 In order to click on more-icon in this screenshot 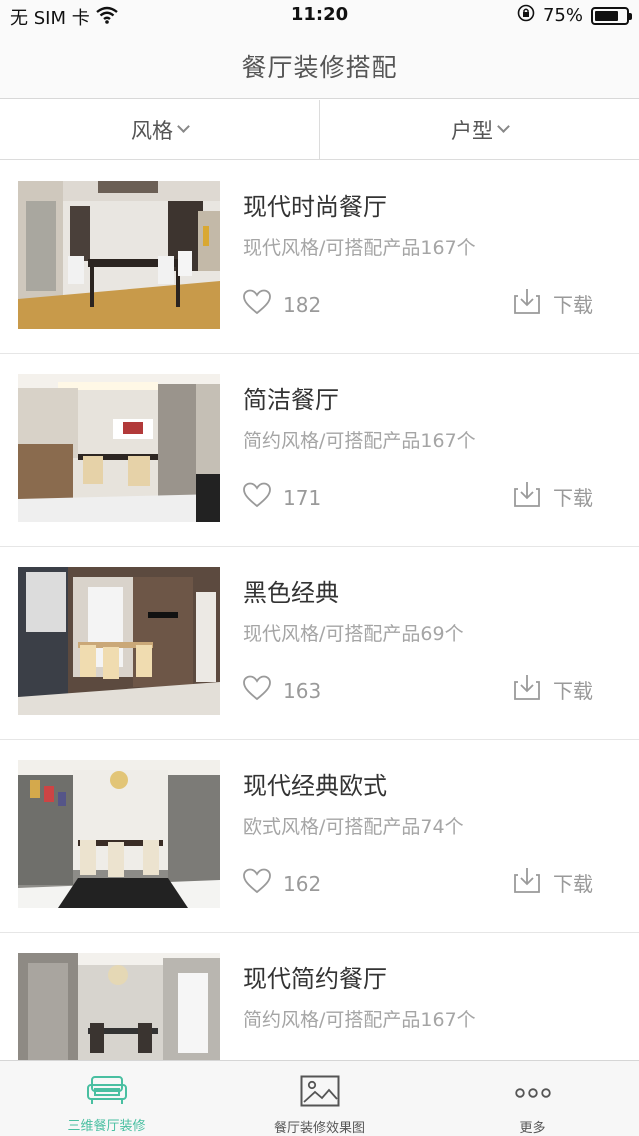, I will do `click(533, 1093)`.